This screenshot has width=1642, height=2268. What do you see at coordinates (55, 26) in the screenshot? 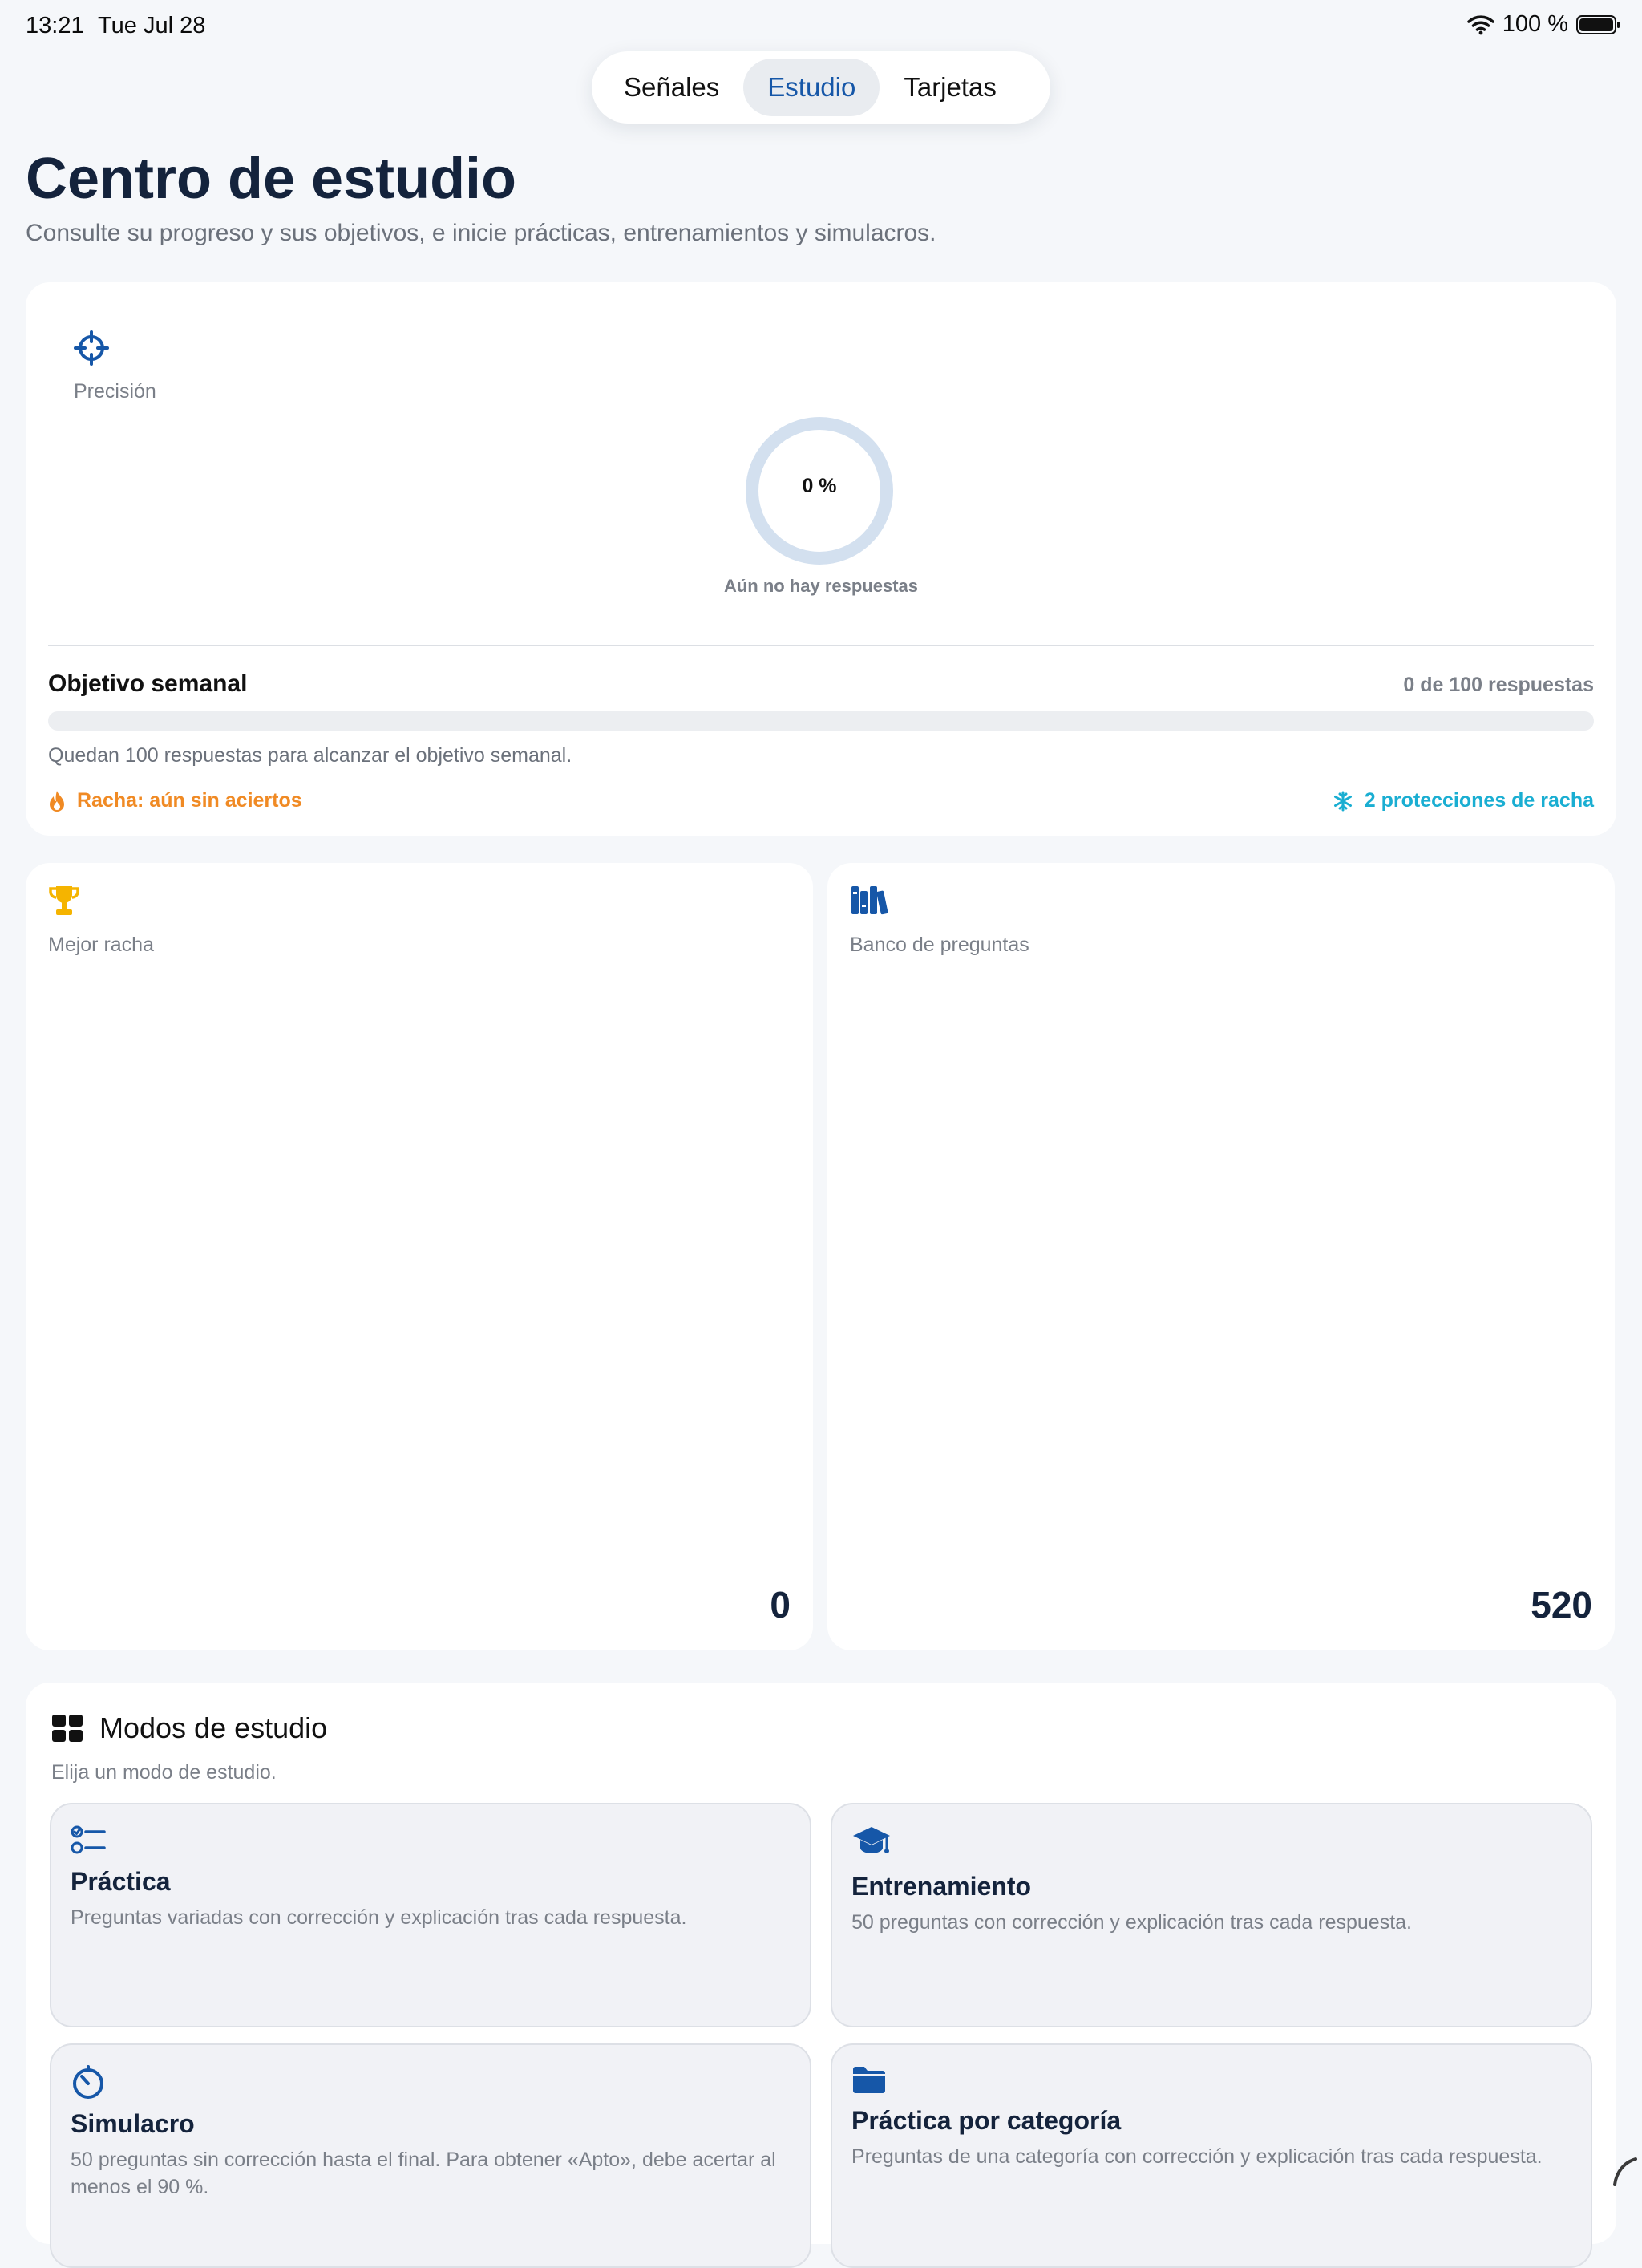
I see `status-time: 13:21` at bounding box center [55, 26].